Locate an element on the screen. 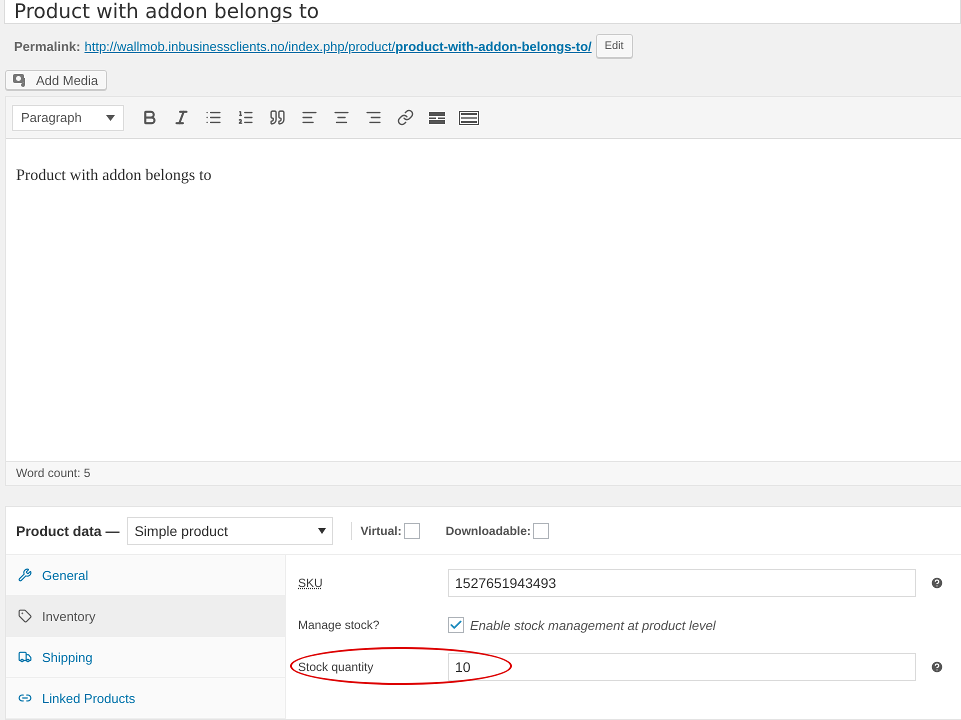  checkbox-label: Enable stock management at product level is located at coordinates (593, 625).